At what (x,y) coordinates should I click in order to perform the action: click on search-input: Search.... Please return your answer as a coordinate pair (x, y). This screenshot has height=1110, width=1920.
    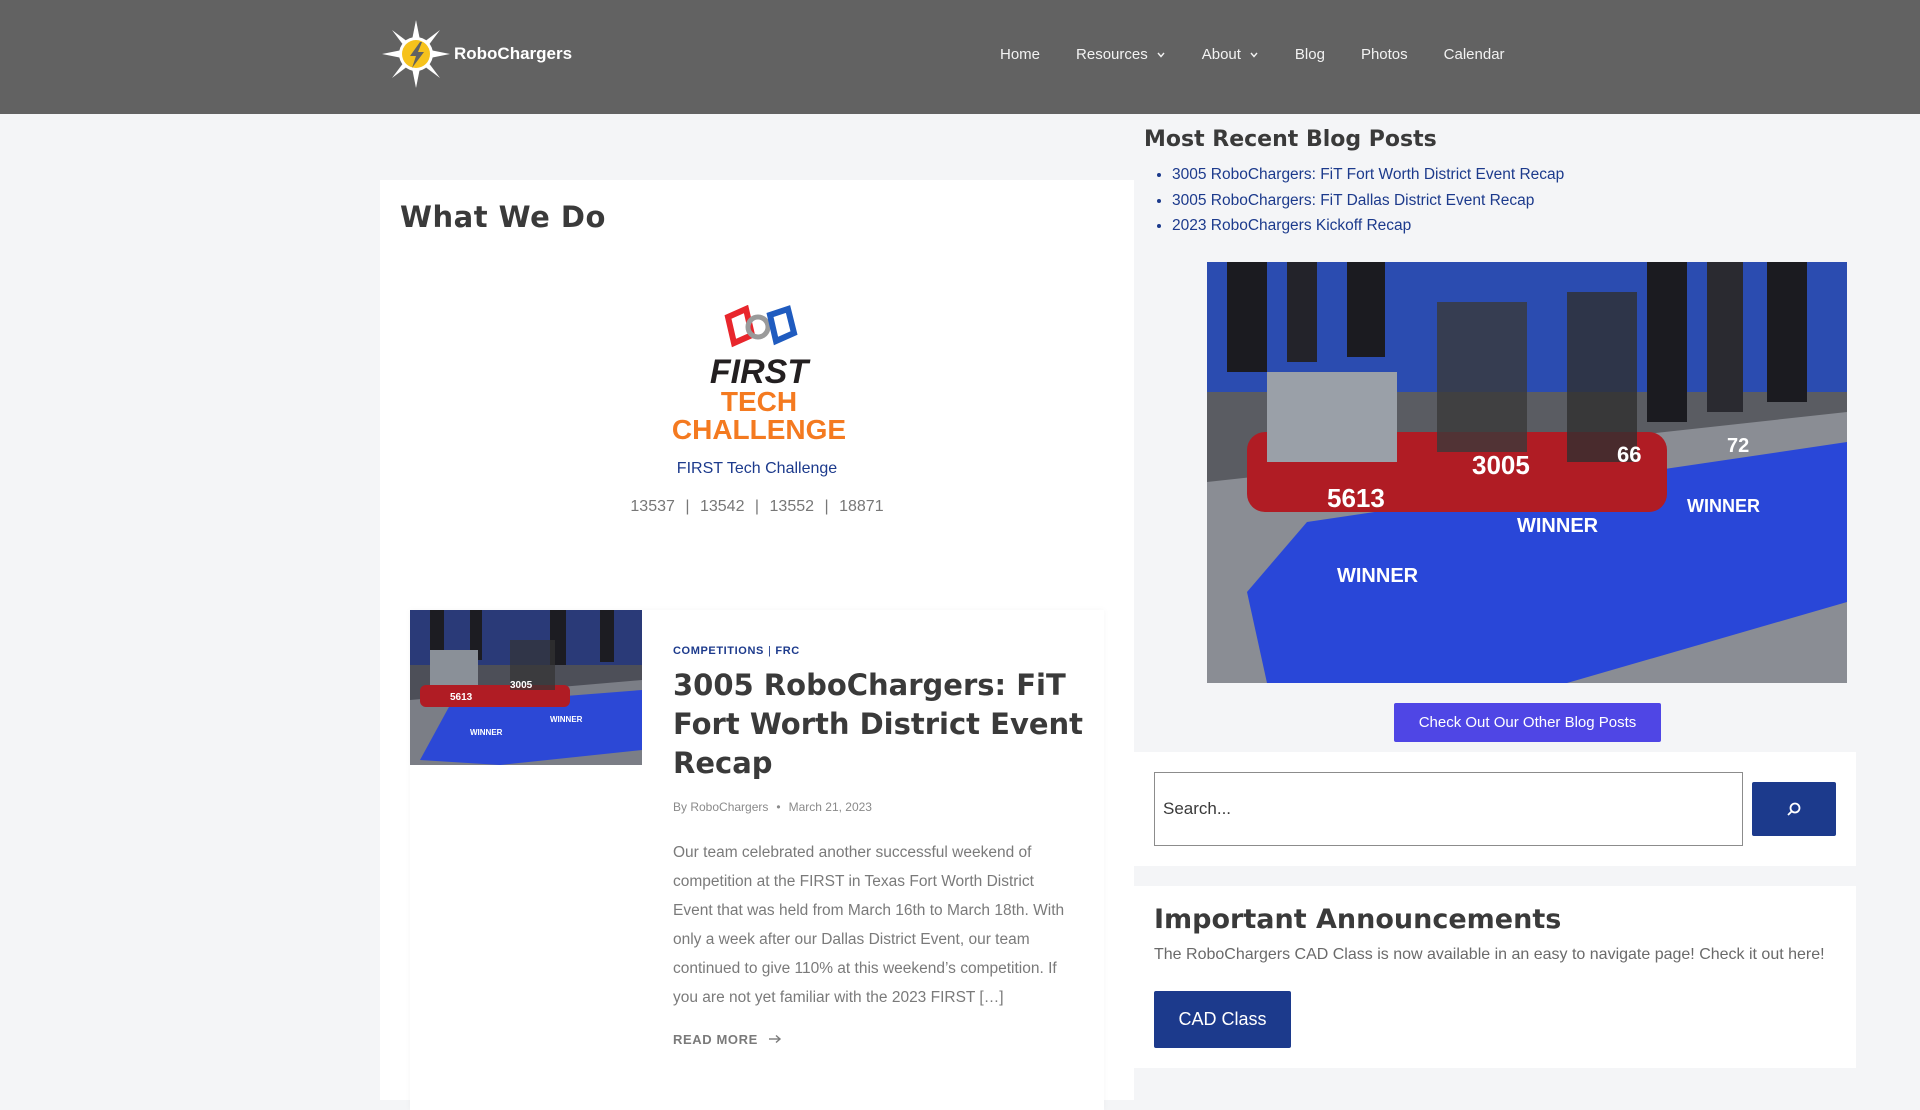
    Looking at the image, I should click on (1448, 809).